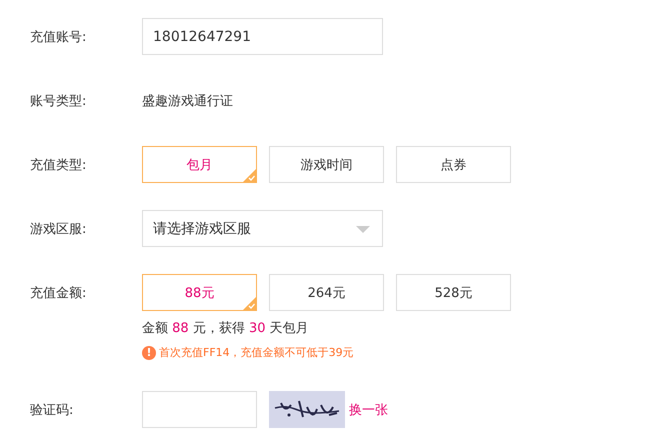 The image size is (651, 444). What do you see at coordinates (59, 293) in the screenshot?
I see `field-label: 充值金额:` at bounding box center [59, 293].